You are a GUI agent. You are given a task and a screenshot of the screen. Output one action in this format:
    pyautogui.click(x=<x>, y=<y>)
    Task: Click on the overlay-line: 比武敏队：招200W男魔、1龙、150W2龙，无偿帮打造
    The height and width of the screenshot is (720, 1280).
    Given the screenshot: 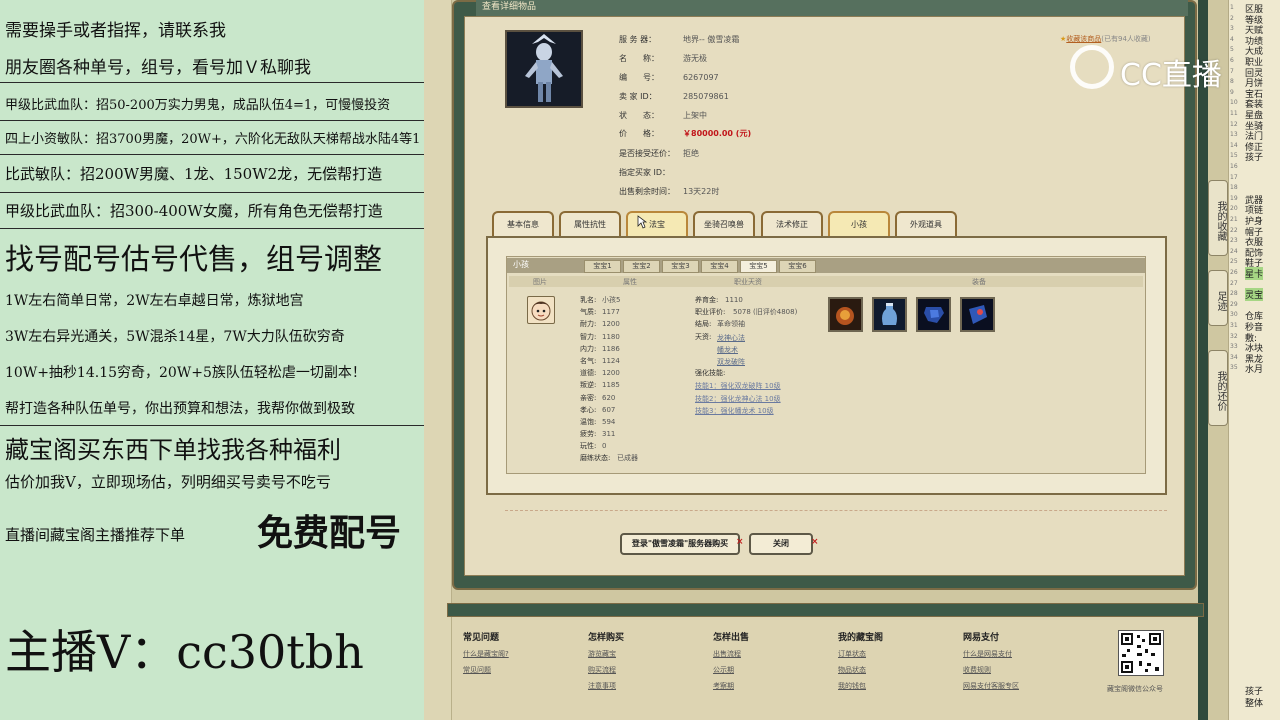 What is the action you would take?
    pyautogui.click(x=194, y=174)
    